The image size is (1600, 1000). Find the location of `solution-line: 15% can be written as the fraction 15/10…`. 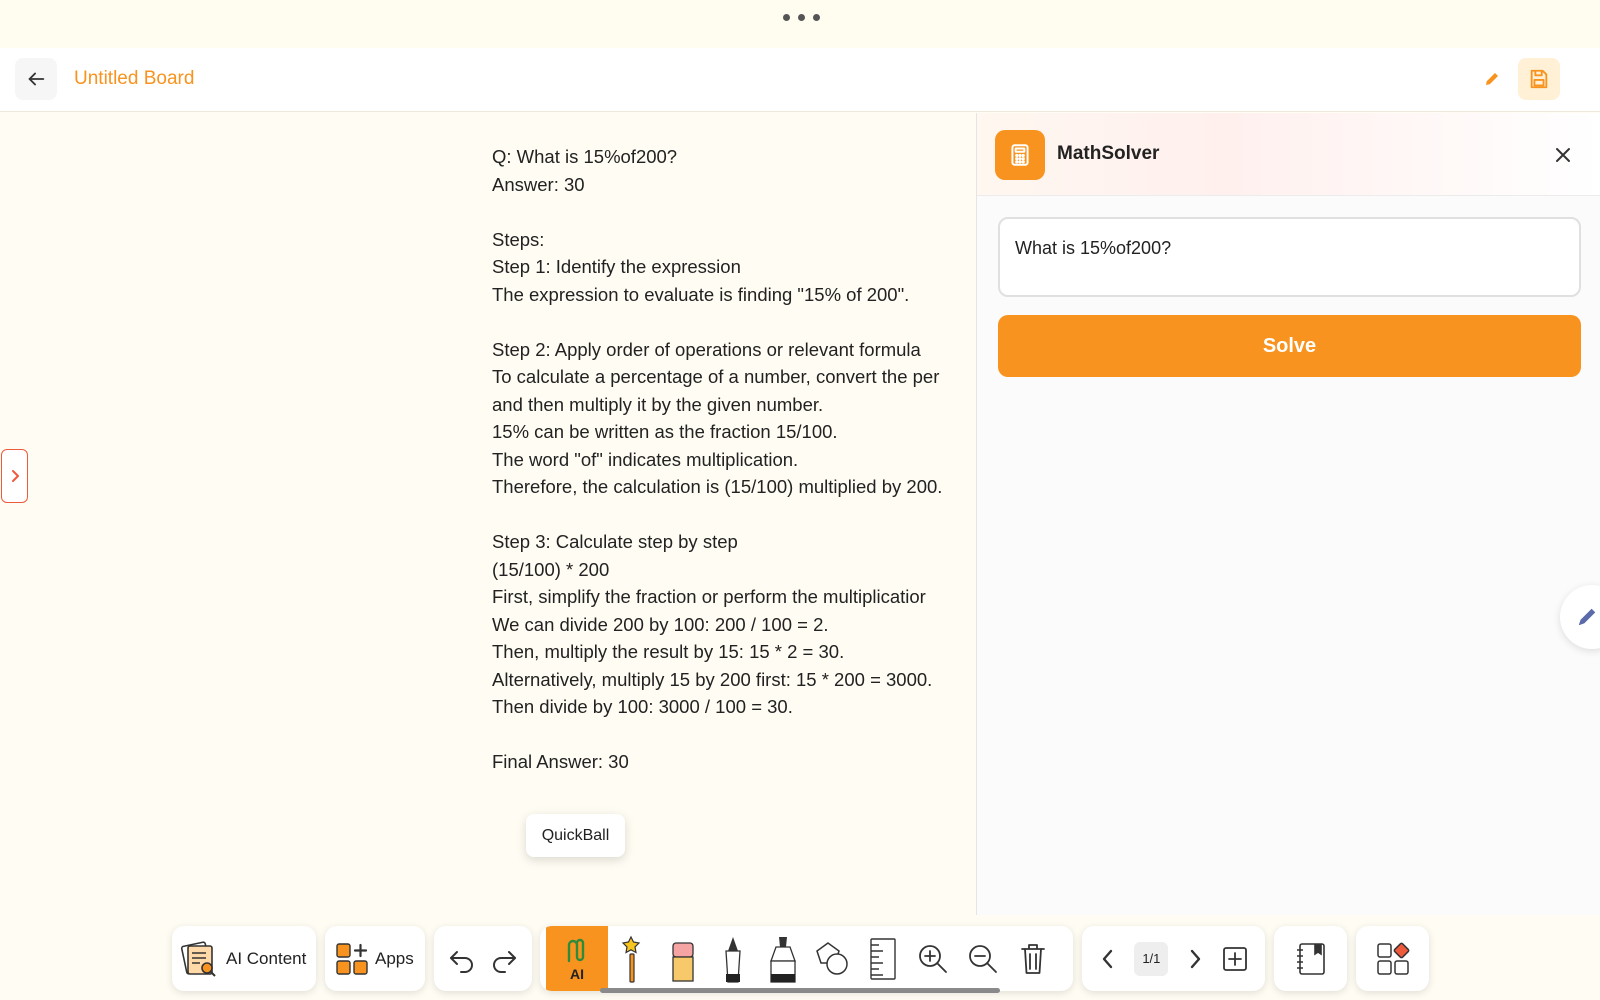

solution-line: 15% can be written as the fraction 15/10… is located at coordinates (665, 431).